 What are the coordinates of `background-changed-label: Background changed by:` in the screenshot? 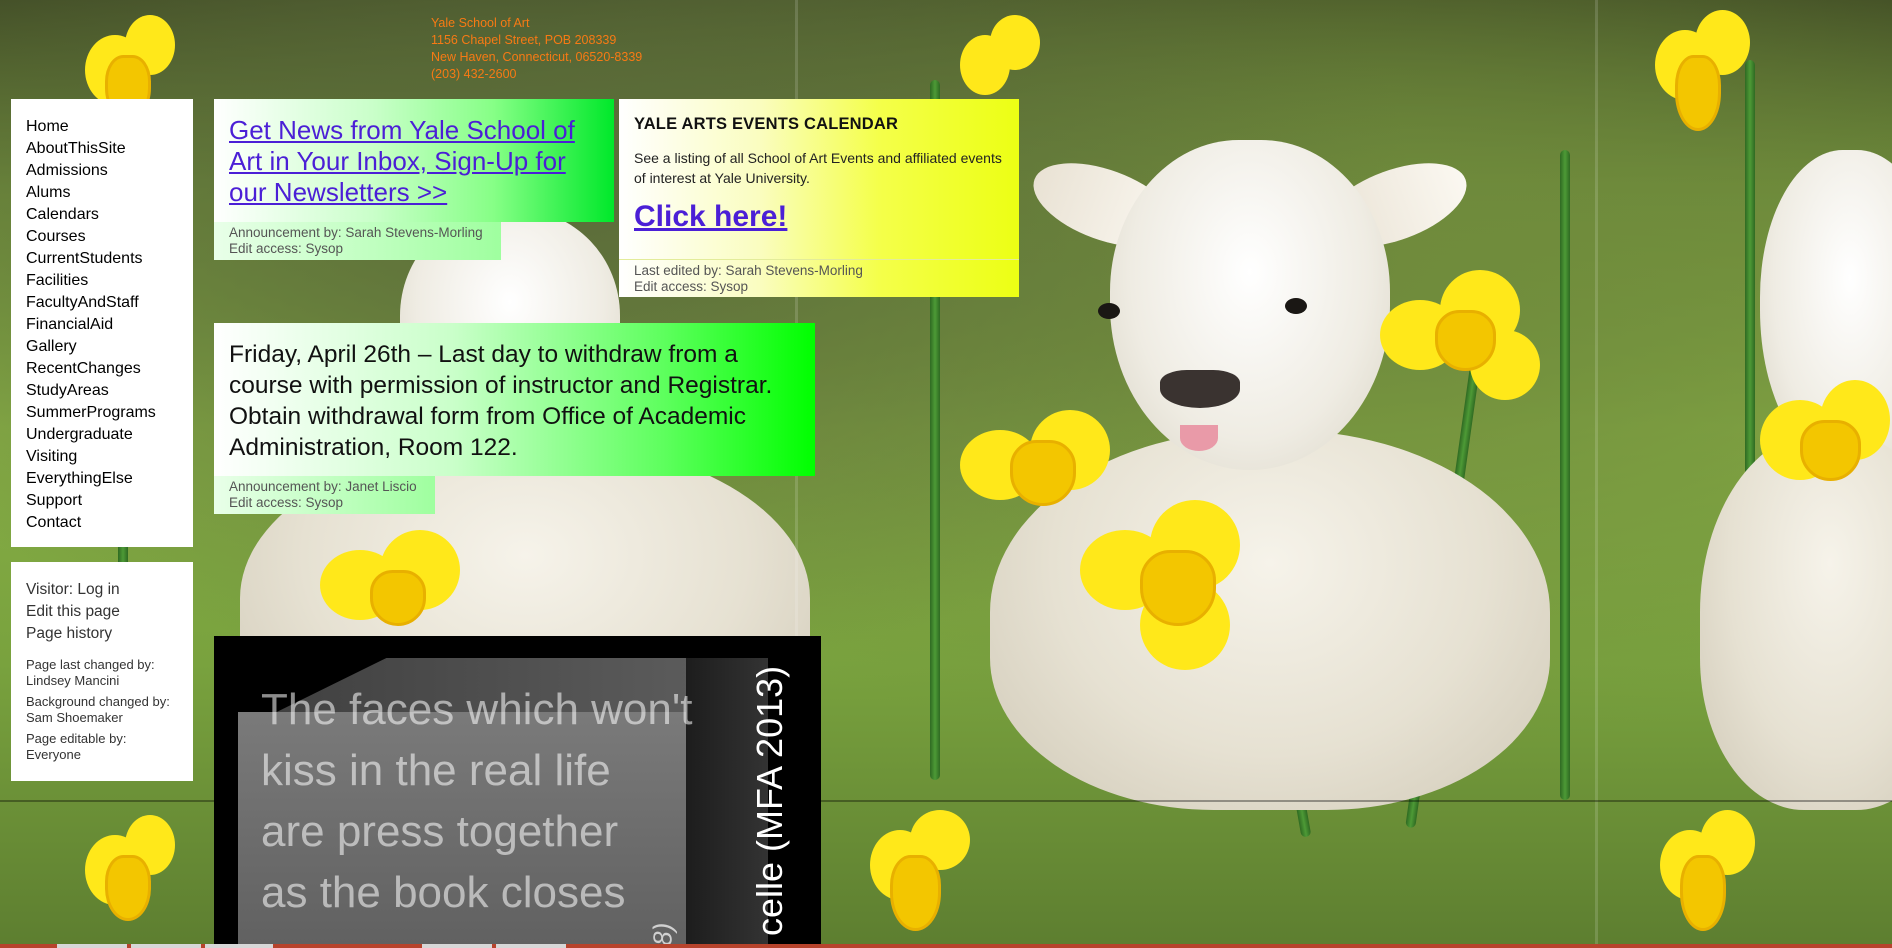 It's located at (98, 701).